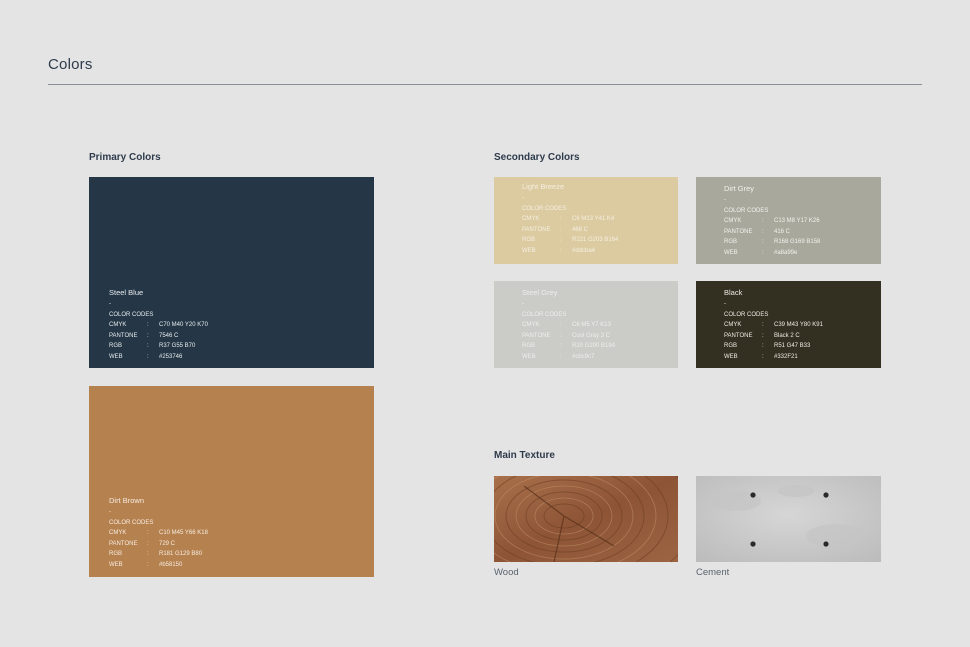  What do you see at coordinates (767, 346) in the screenshot?
I see `code-row-rgb: RGB: R51 G47 B33` at bounding box center [767, 346].